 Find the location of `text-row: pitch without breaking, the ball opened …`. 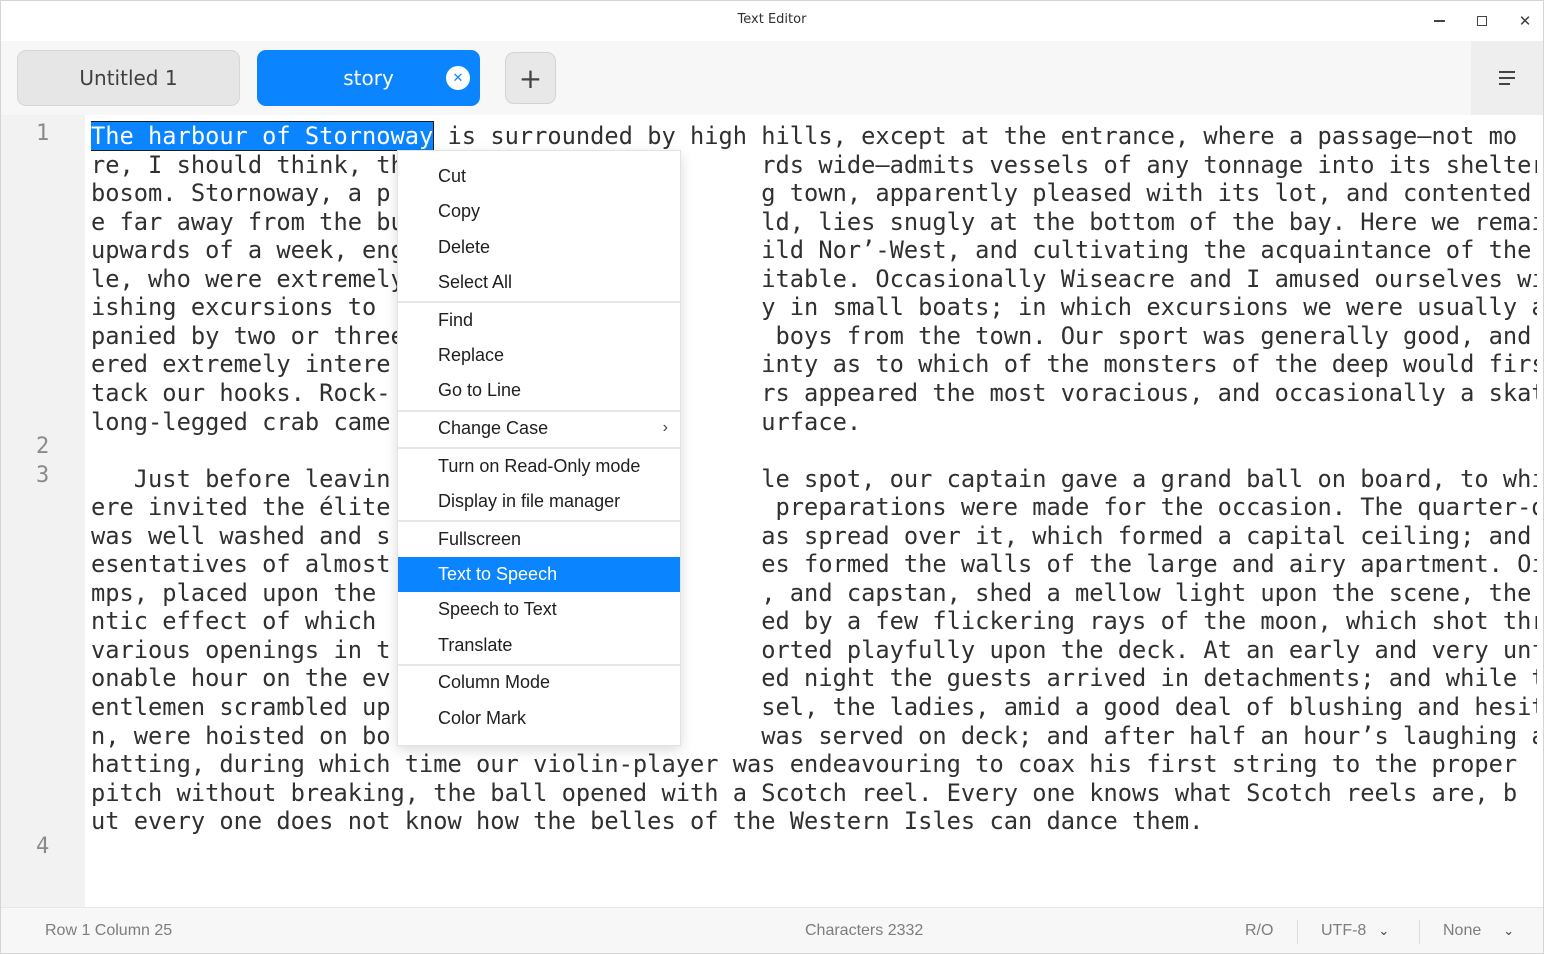

text-row: pitch without breaking, the ball opened … is located at coordinates (804, 792).